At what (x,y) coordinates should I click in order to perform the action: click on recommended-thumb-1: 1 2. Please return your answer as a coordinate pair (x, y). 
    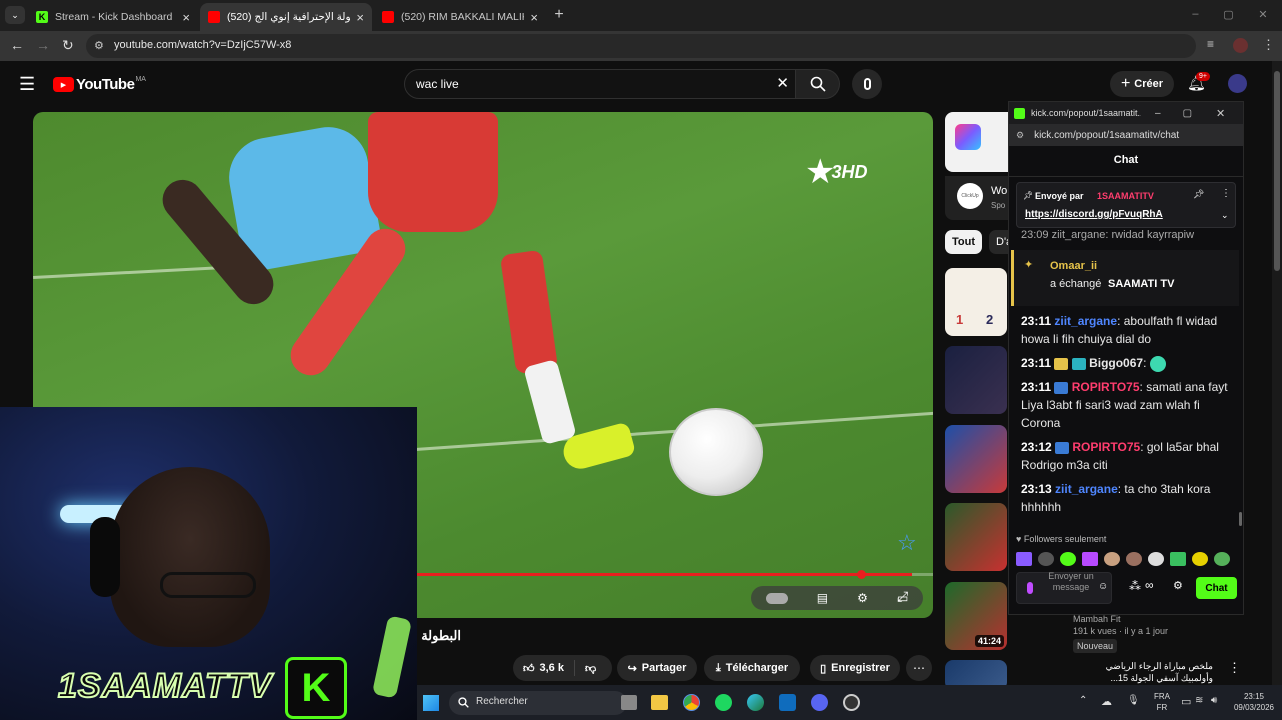
    Looking at the image, I should click on (976, 302).